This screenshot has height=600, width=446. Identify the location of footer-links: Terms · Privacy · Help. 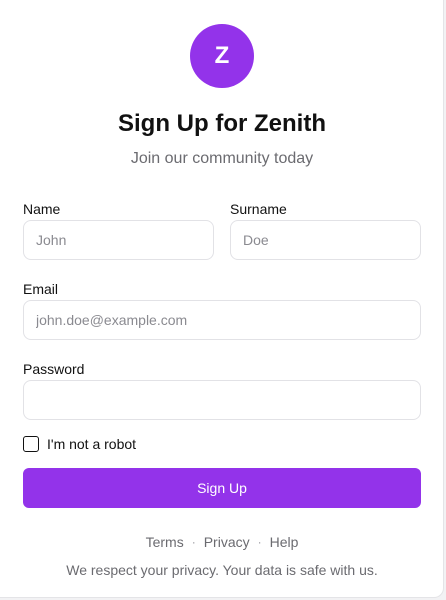
(222, 542).